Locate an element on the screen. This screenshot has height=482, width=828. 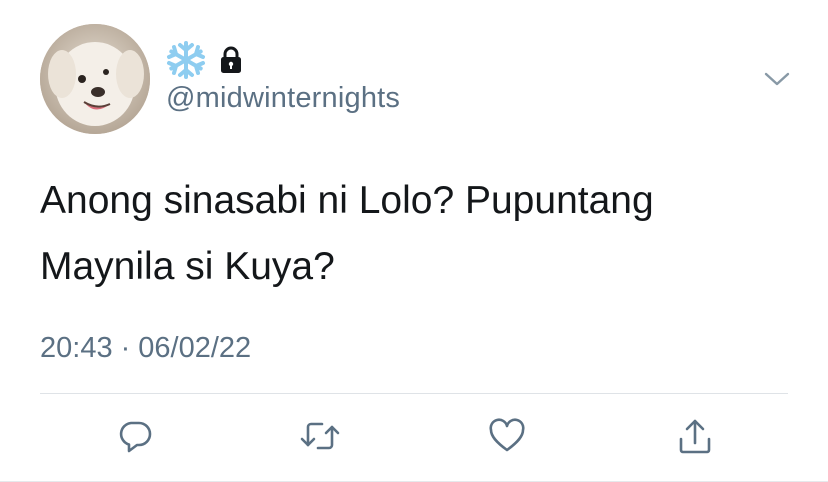
reply-button is located at coordinates (135, 438).